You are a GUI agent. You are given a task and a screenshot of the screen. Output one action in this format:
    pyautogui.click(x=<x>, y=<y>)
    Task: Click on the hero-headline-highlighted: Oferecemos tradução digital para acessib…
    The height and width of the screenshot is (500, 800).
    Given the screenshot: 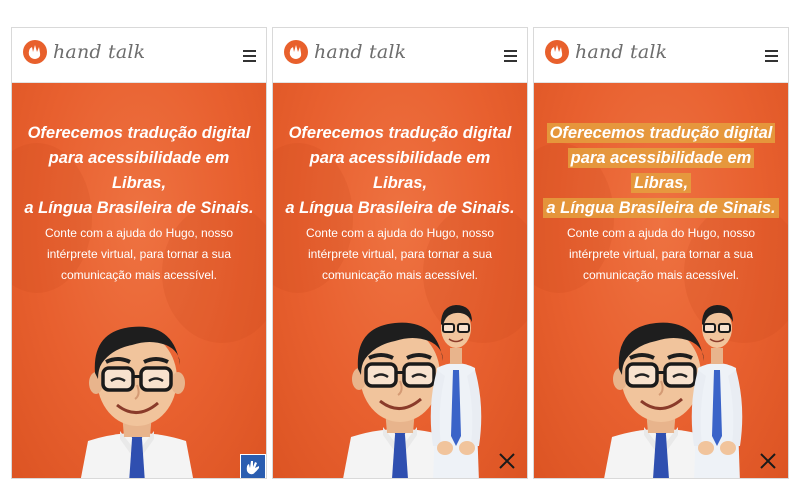 What is the action you would take?
    pyautogui.click(x=661, y=171)
    